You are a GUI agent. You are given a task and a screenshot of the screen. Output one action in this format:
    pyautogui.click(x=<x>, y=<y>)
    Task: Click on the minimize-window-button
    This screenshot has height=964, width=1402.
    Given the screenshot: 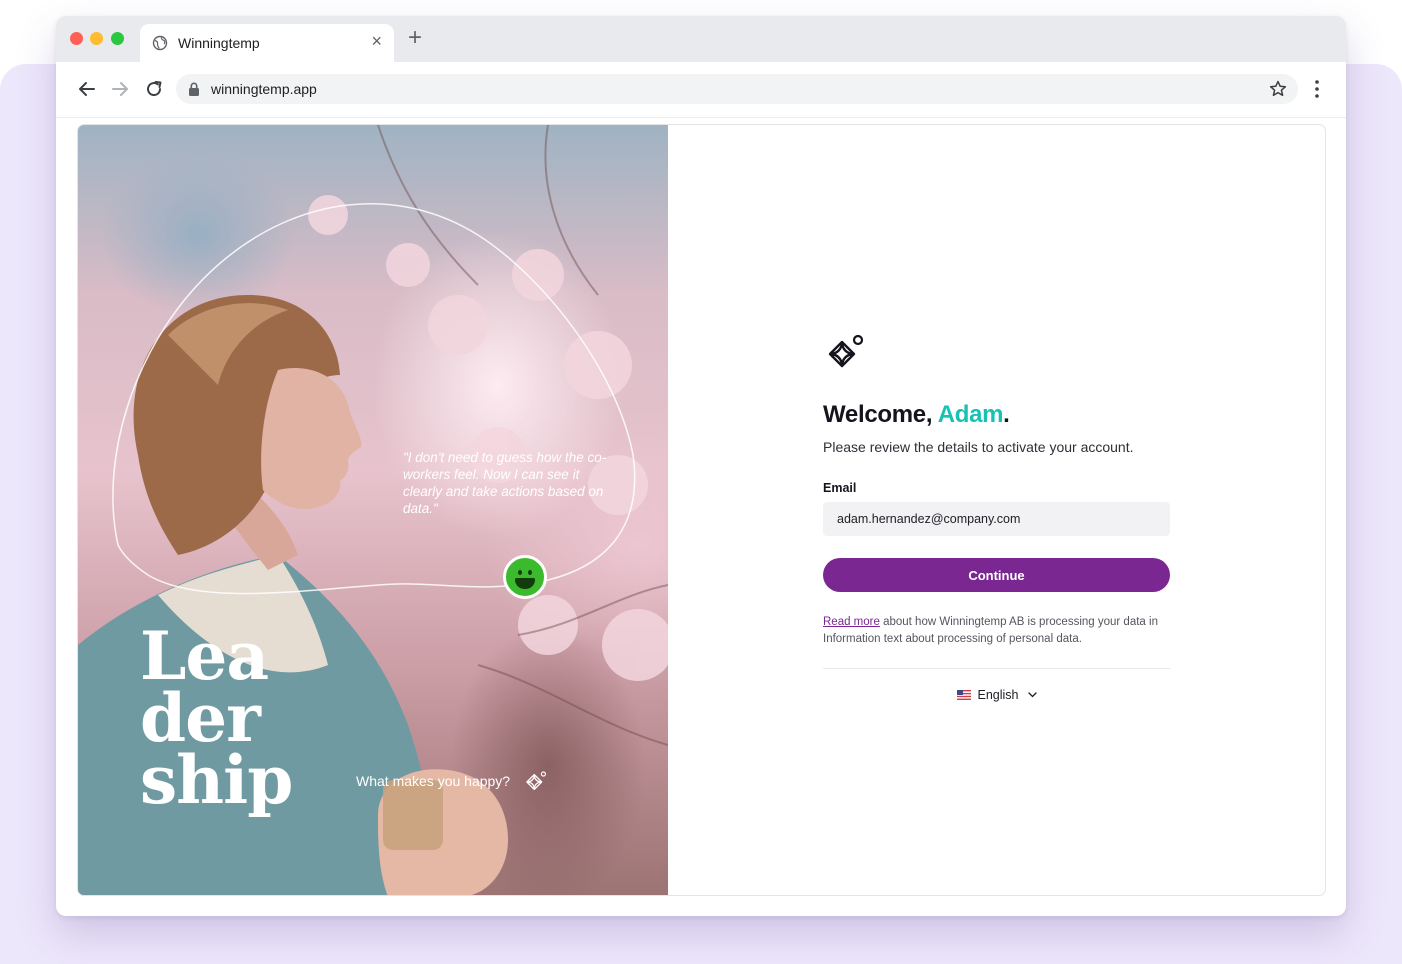 What is the action you would take?
    pyautogui.click(x=96, y=38)
    